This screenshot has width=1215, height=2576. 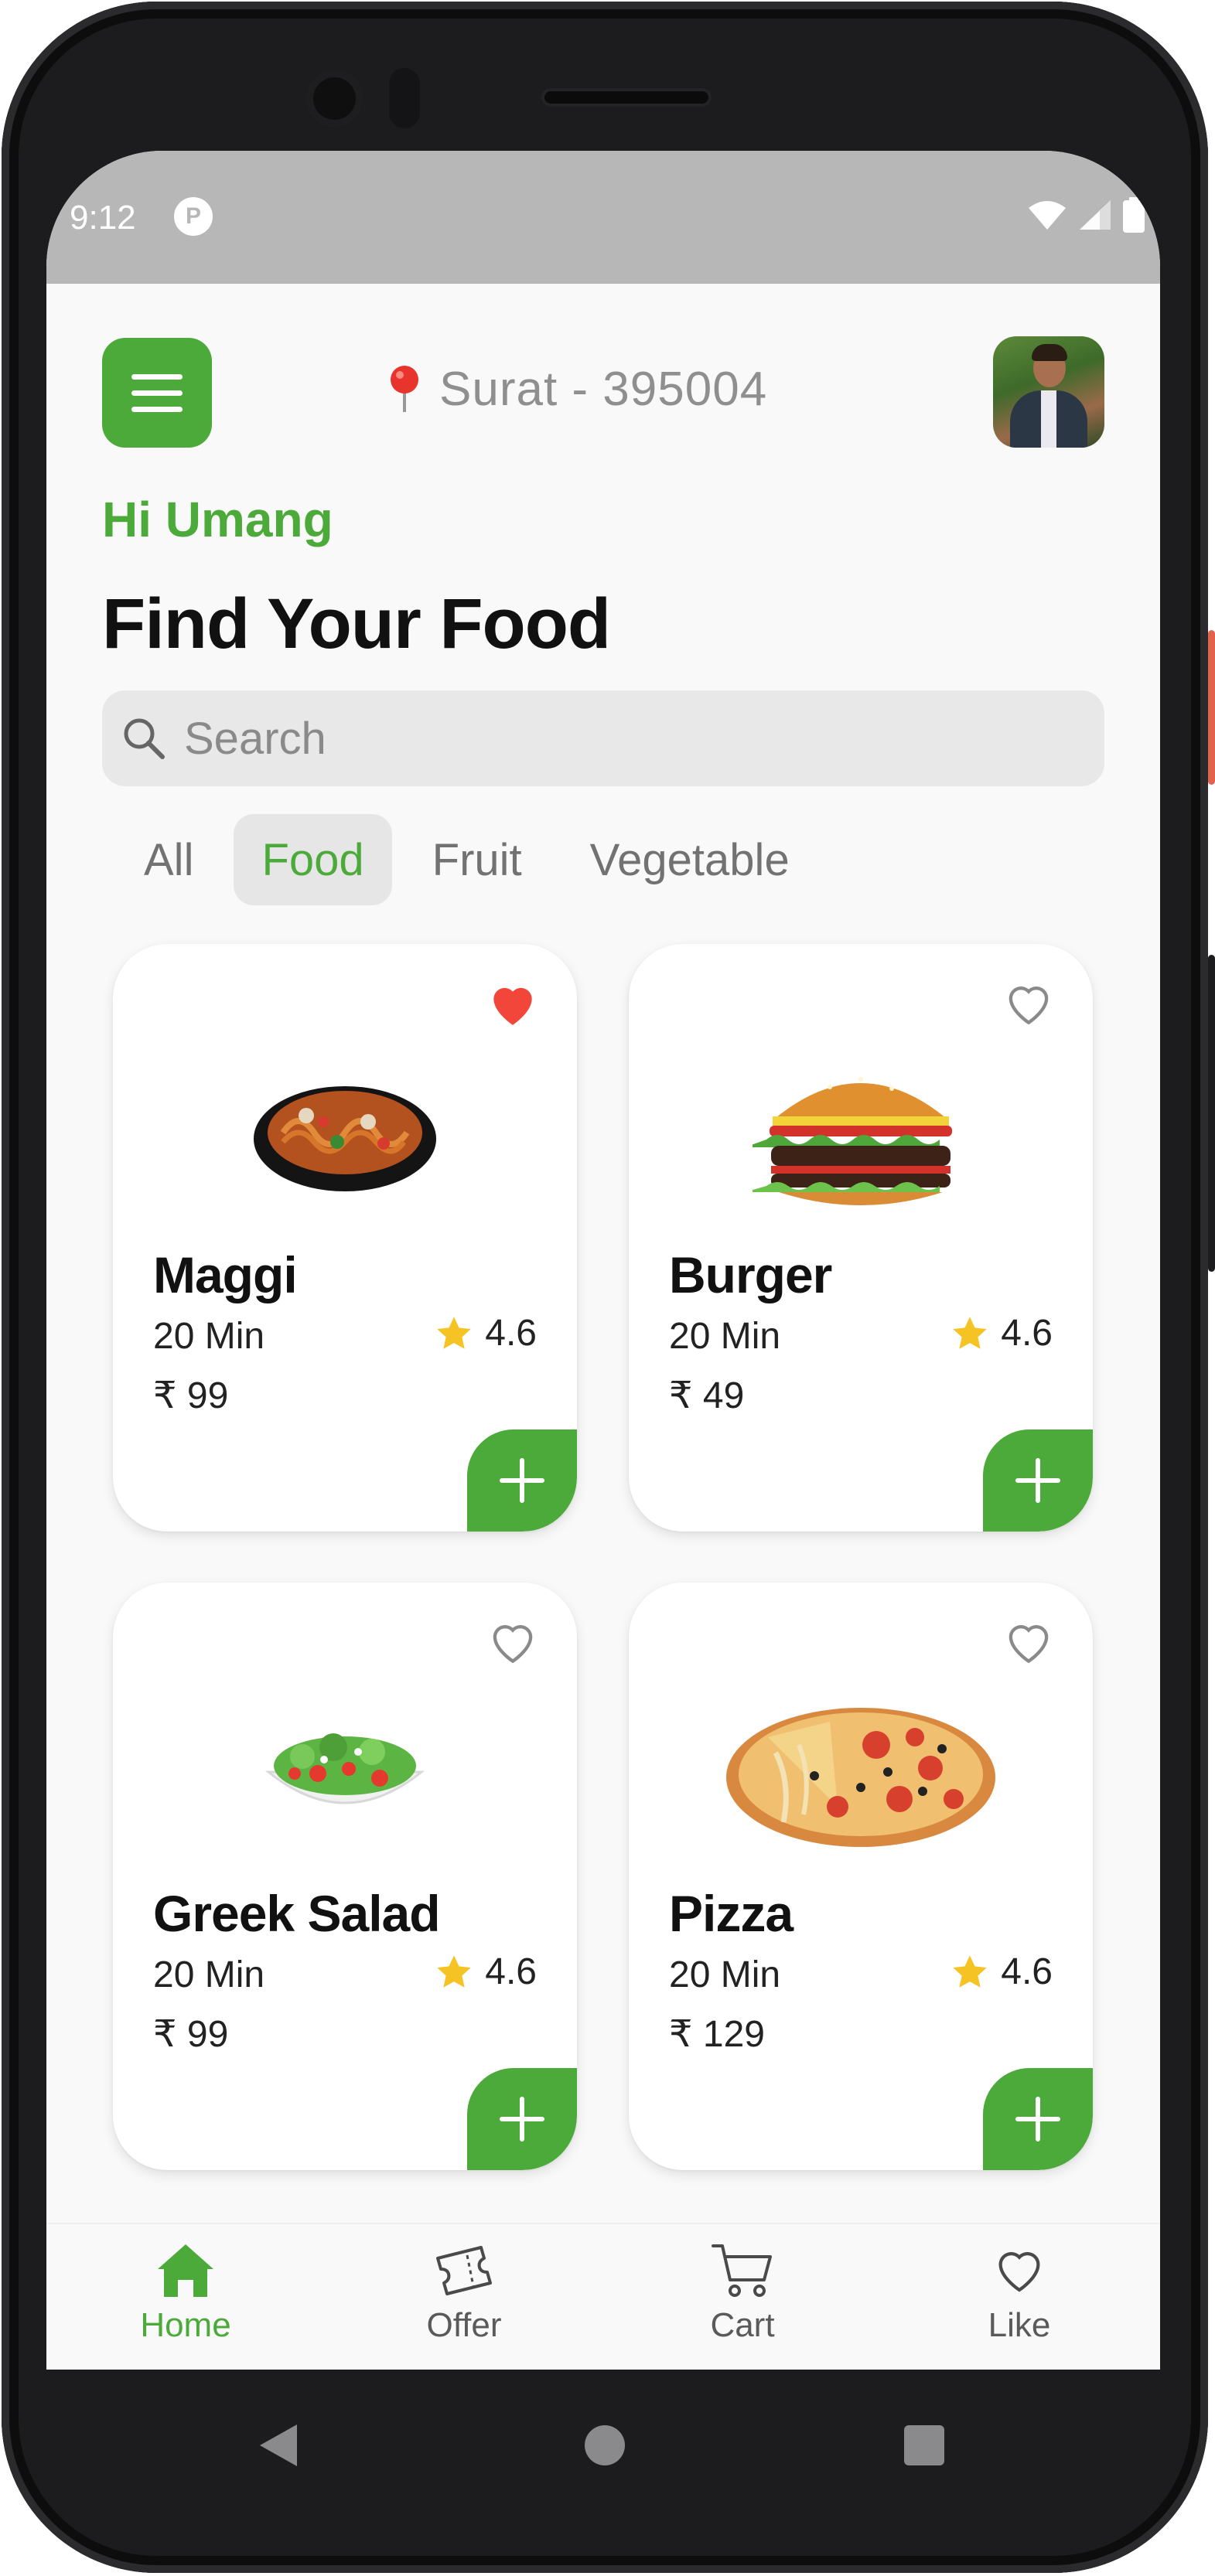 I want to click on nav-offer: Offer, so click(x=464, y=2292).